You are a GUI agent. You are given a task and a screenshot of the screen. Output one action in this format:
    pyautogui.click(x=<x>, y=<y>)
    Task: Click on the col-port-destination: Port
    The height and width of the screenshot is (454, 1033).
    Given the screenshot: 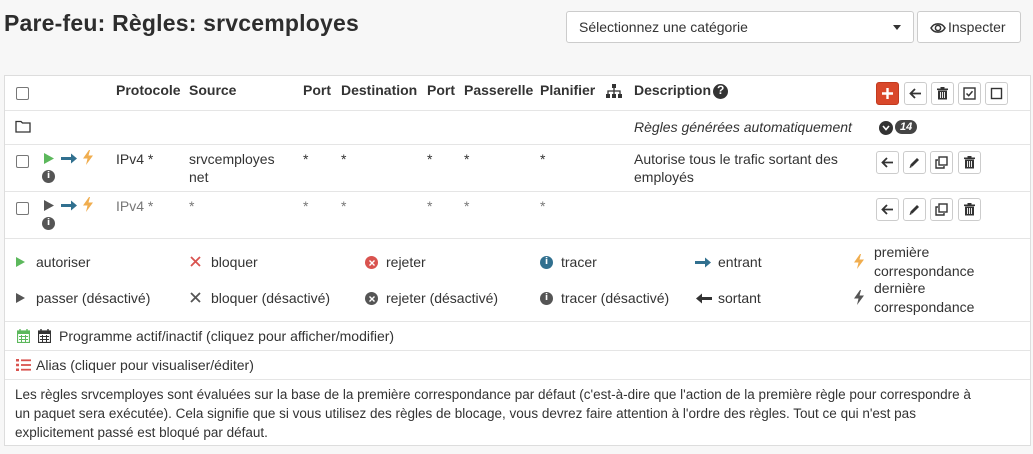 What is the action you would take?
    pyautogui.click(x=441, y=90)
    